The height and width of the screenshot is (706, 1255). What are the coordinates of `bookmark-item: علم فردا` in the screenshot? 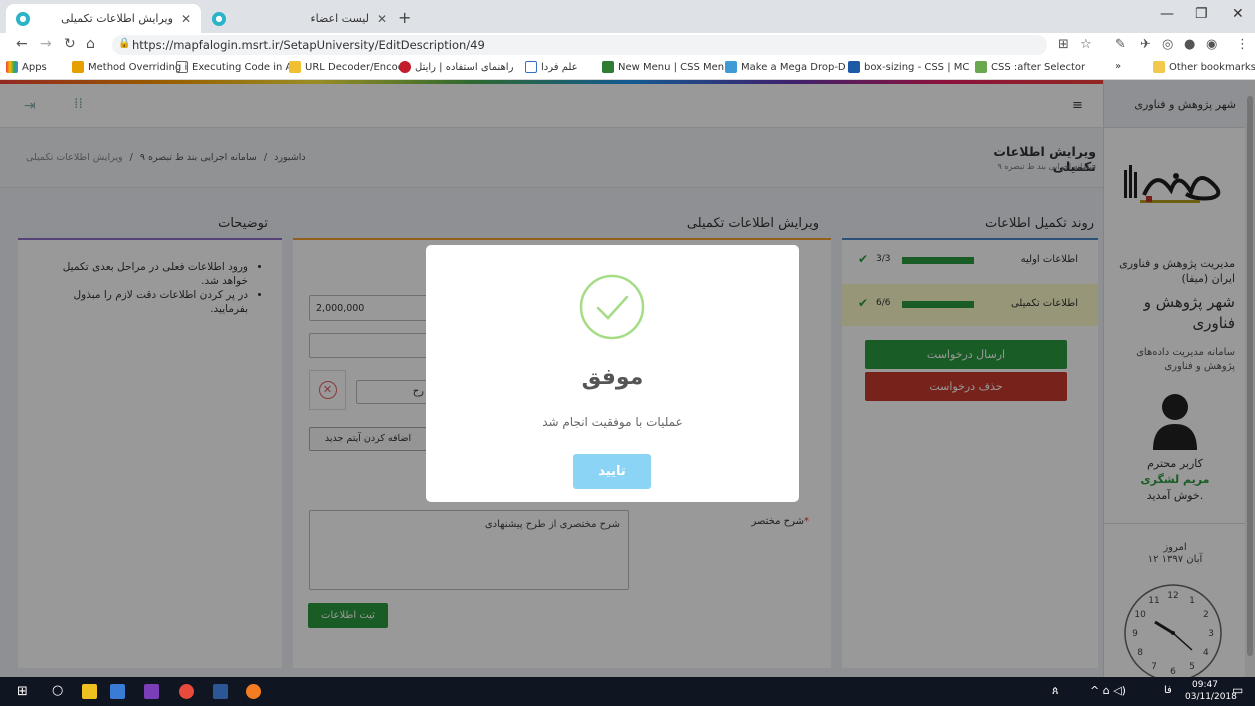 It's located at (551, 67).